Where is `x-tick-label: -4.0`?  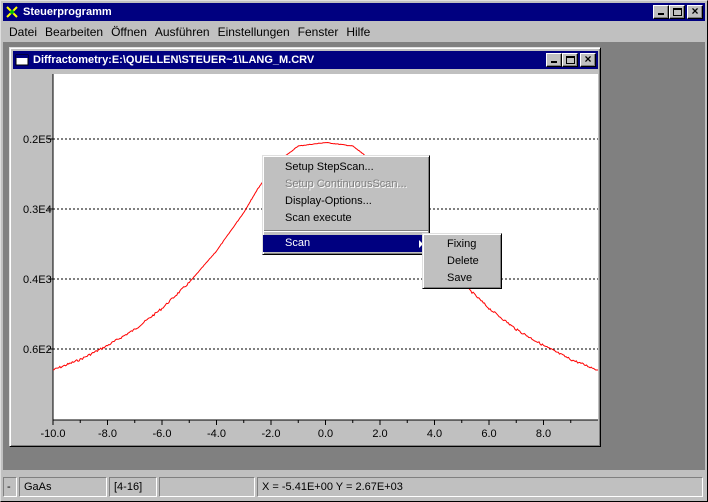
x-tick-label: -4.0 is located at coordinates (216, 434).